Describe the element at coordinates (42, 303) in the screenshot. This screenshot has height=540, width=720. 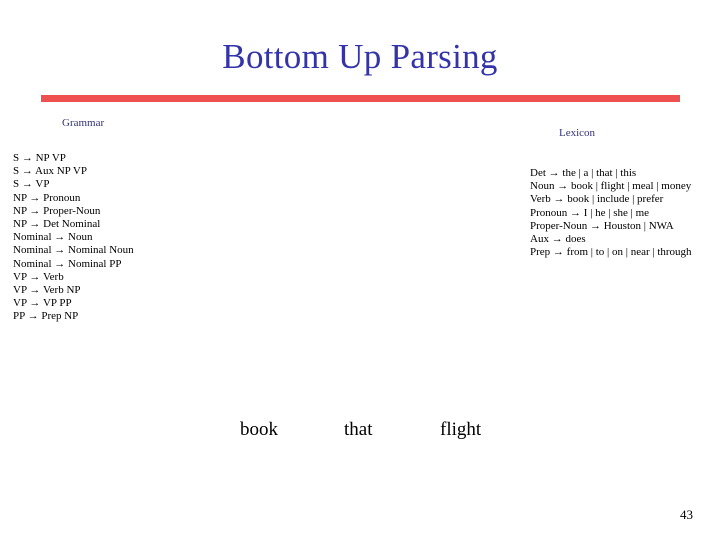
I see `rule-line: VP → VP PP` at that location.